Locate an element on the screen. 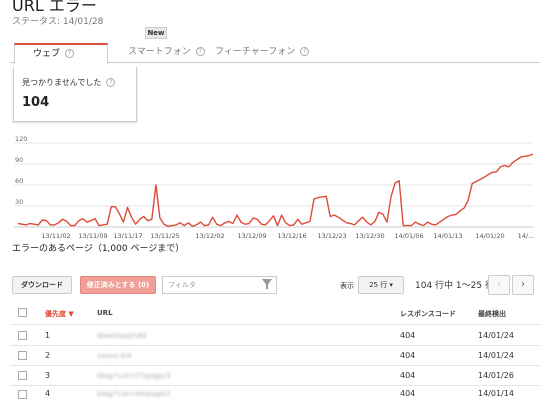 This screenshot has height=400, width=550. tab-smartphone-label: スマートフォン is located at coordinates (159, 52).